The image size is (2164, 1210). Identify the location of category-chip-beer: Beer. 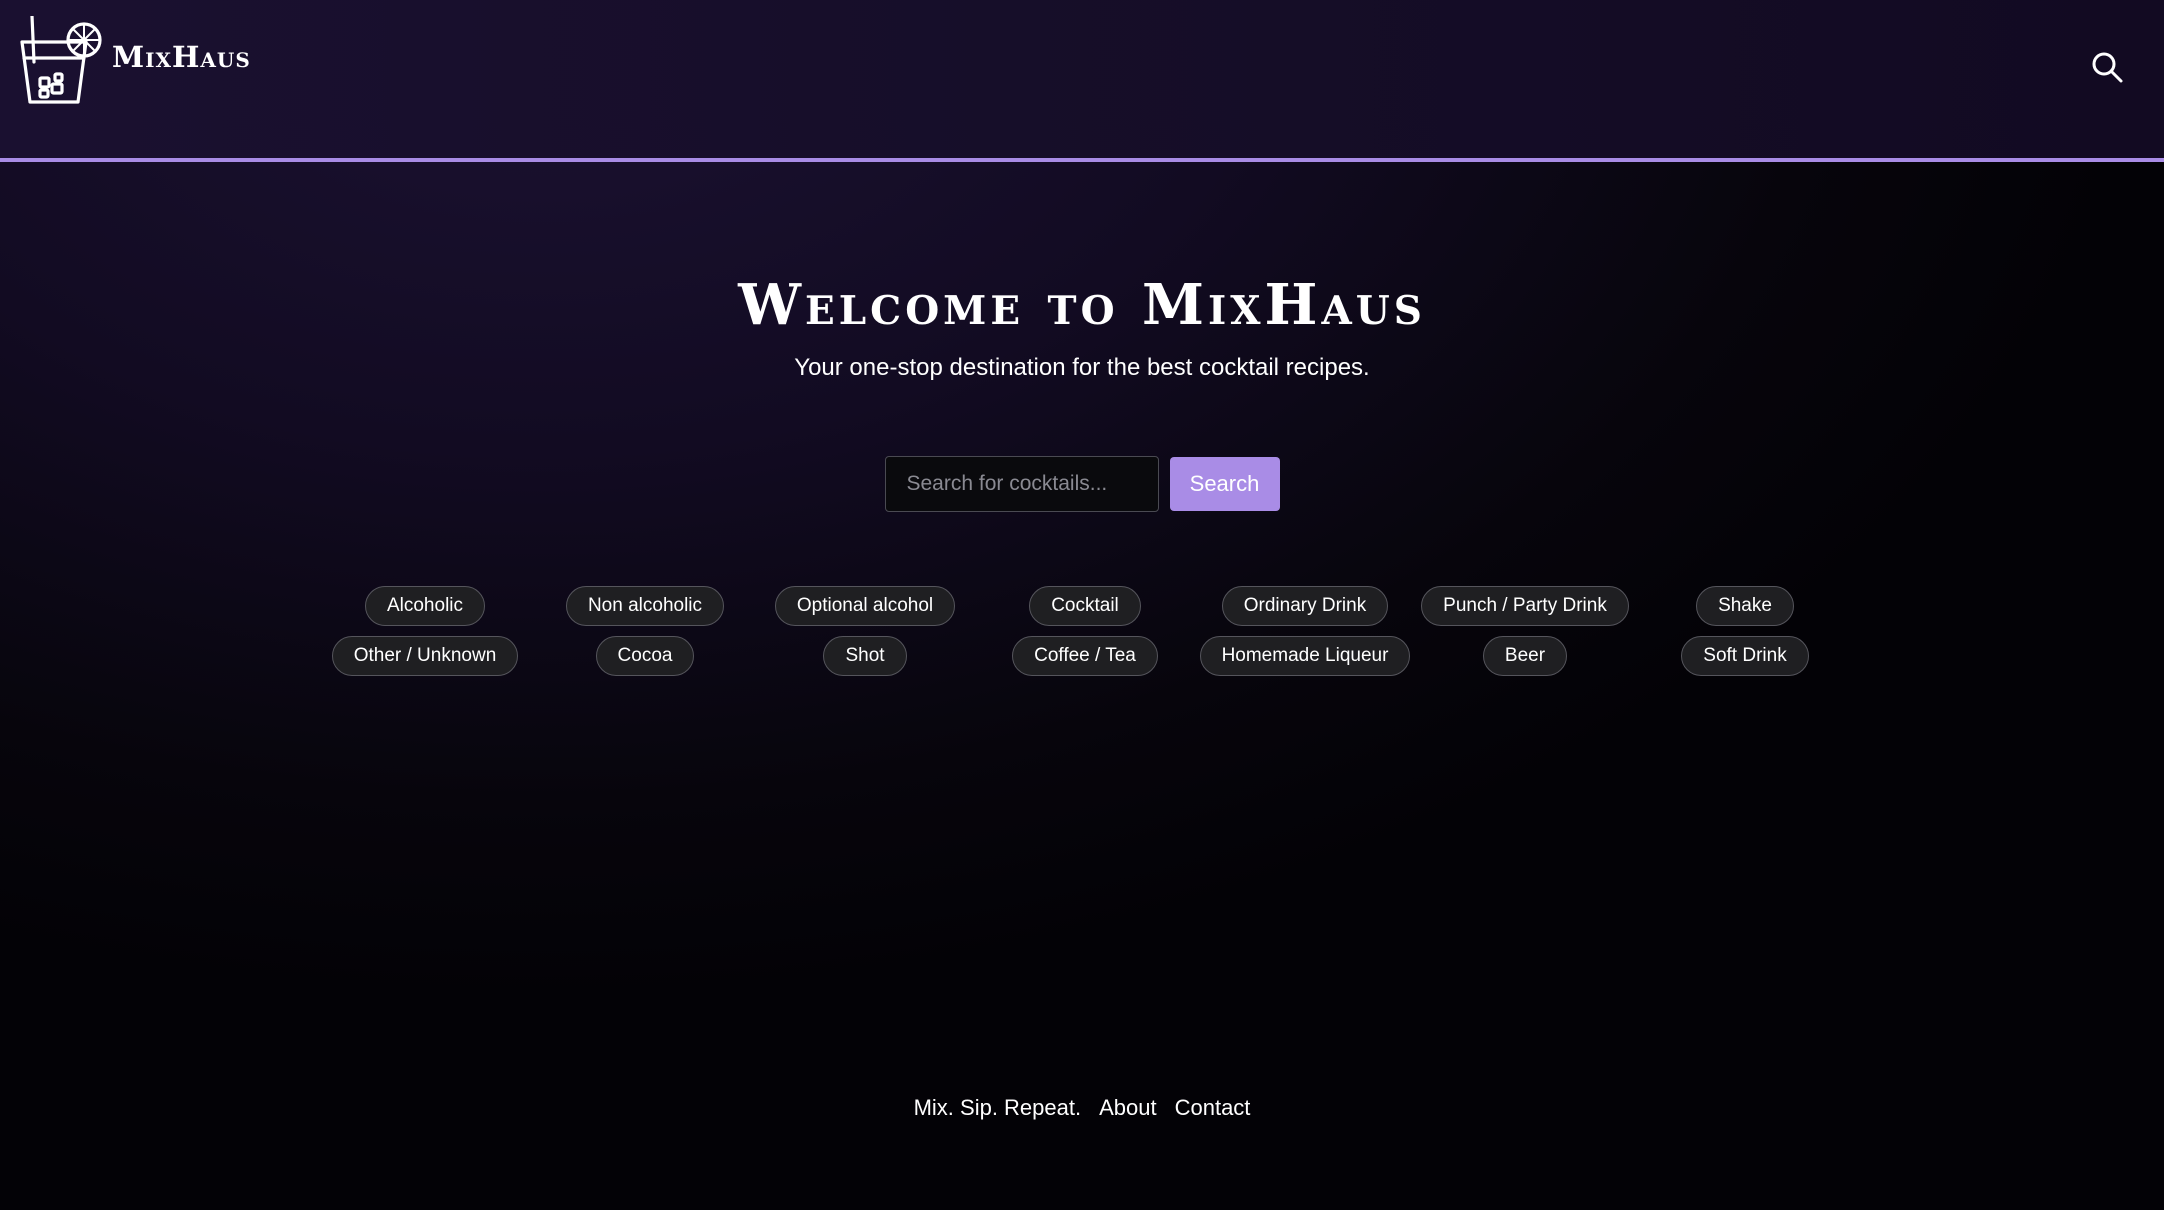
(1525, 656).